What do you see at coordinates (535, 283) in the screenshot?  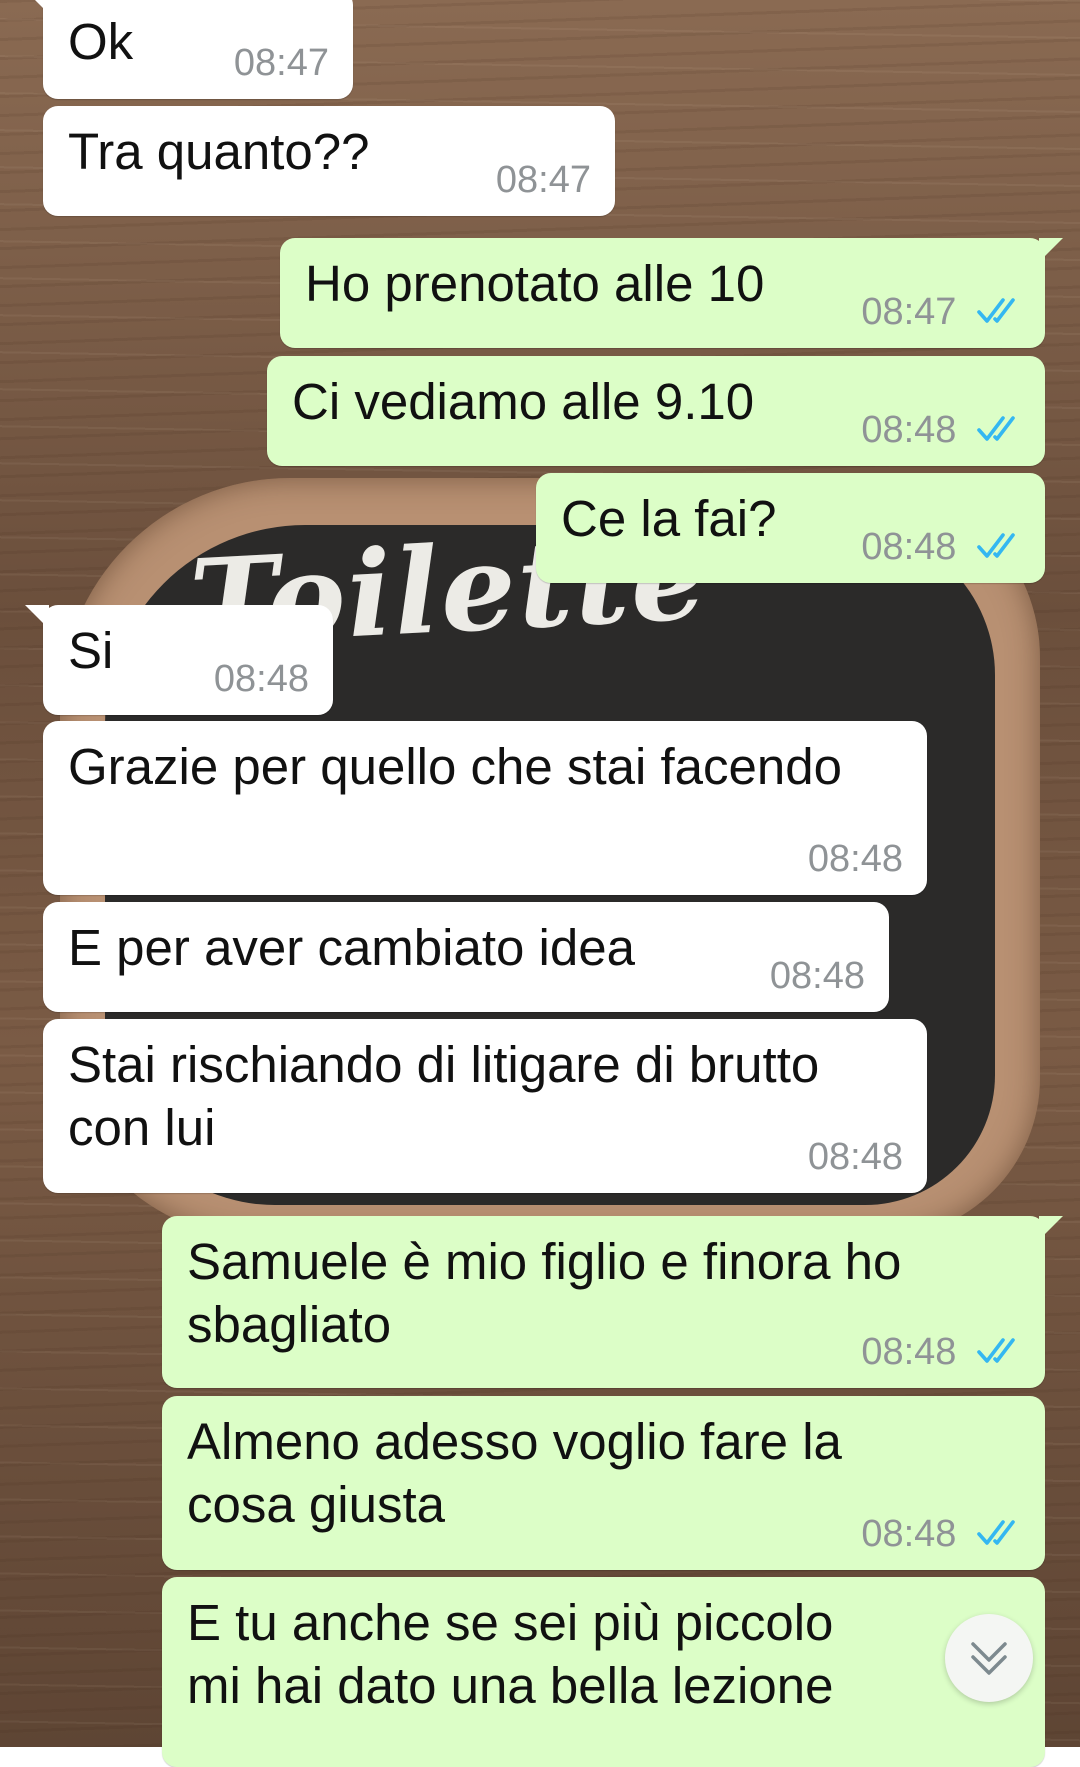 I see `message-text: Ho prenotato alle 10` at bounding box center [535, 283].